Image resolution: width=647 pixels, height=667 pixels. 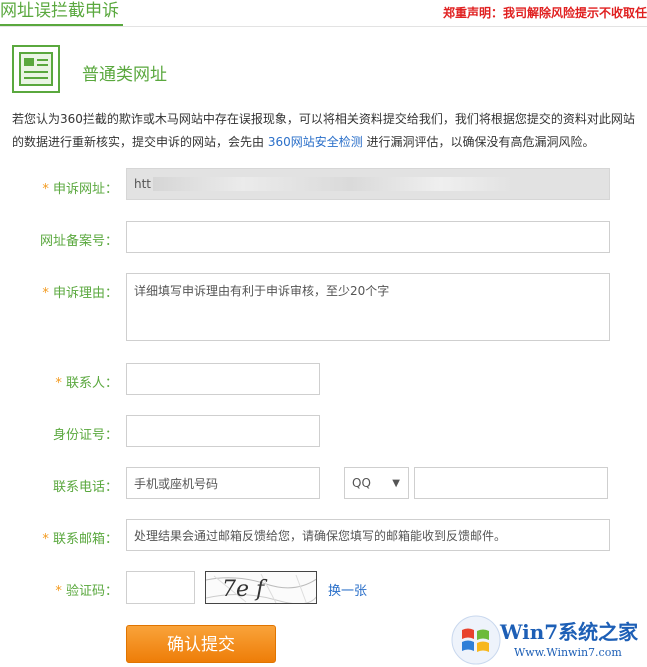 I want to click on site-watermark: Win7系统之家 Www.Winwin7.com, so click(x=547, y=639).